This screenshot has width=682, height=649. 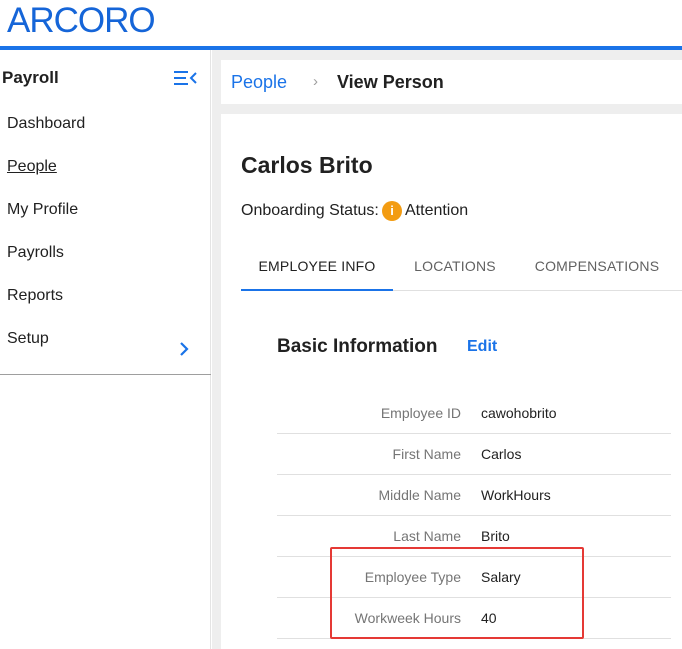 I want to click on sidebar-item-payrolls: Payrolls, so click(x=105, y=252).